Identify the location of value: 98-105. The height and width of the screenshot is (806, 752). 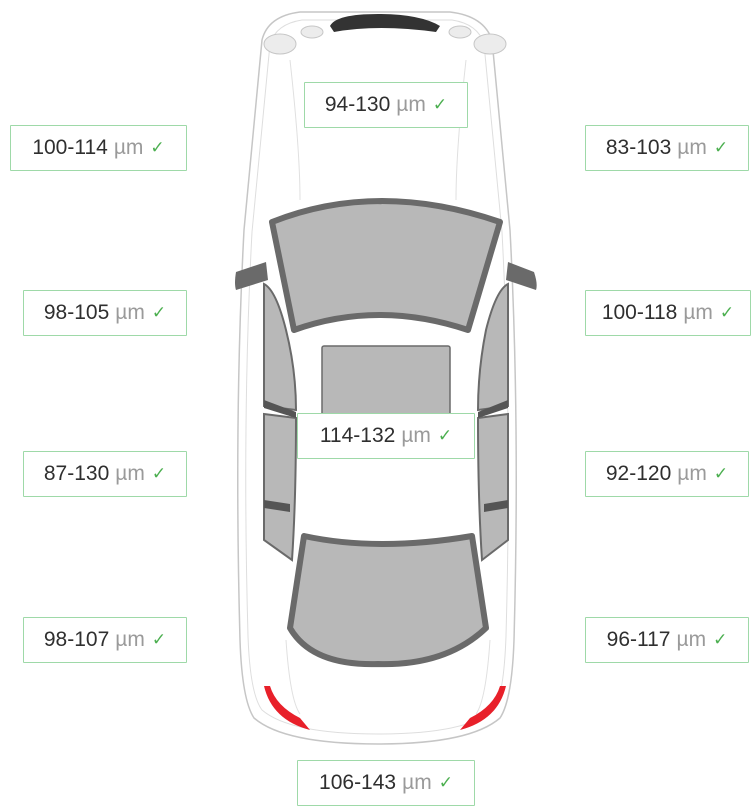
(76, 312).